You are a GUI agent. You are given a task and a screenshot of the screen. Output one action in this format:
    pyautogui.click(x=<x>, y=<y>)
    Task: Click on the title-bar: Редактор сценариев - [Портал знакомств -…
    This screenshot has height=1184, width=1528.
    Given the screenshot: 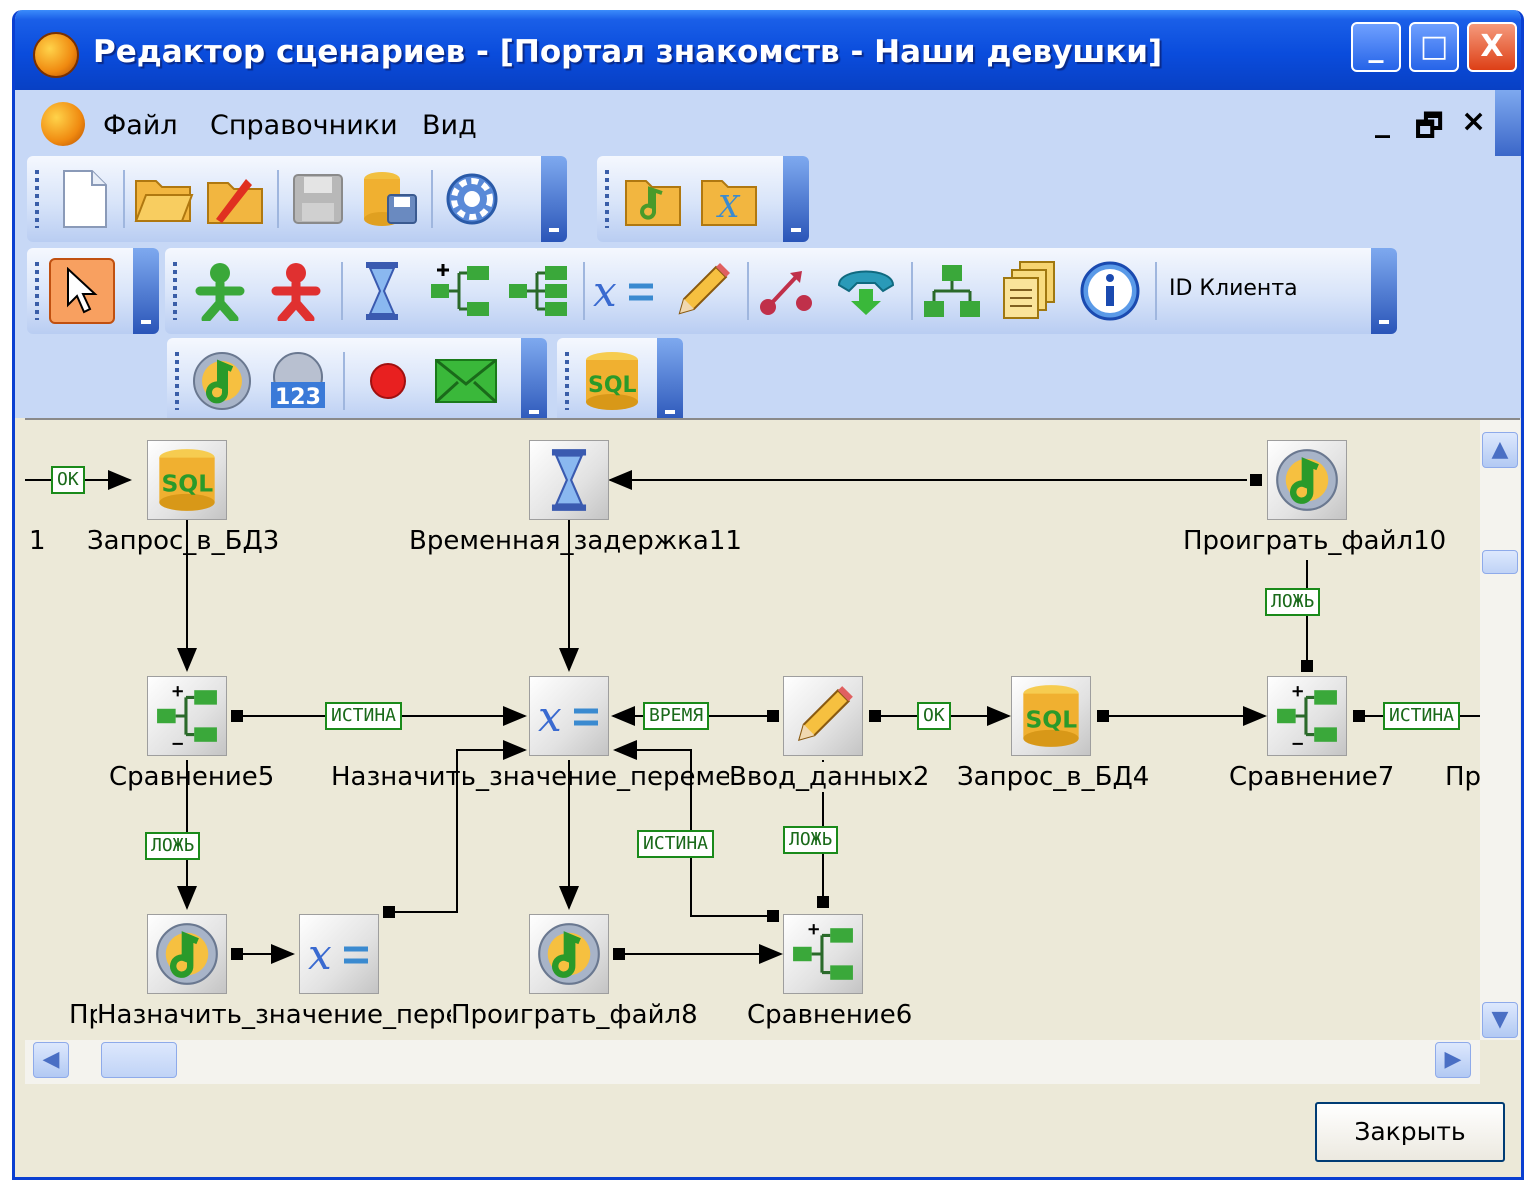 What is the action you would take?
    pyautogui.click(x=768, y=50)
    